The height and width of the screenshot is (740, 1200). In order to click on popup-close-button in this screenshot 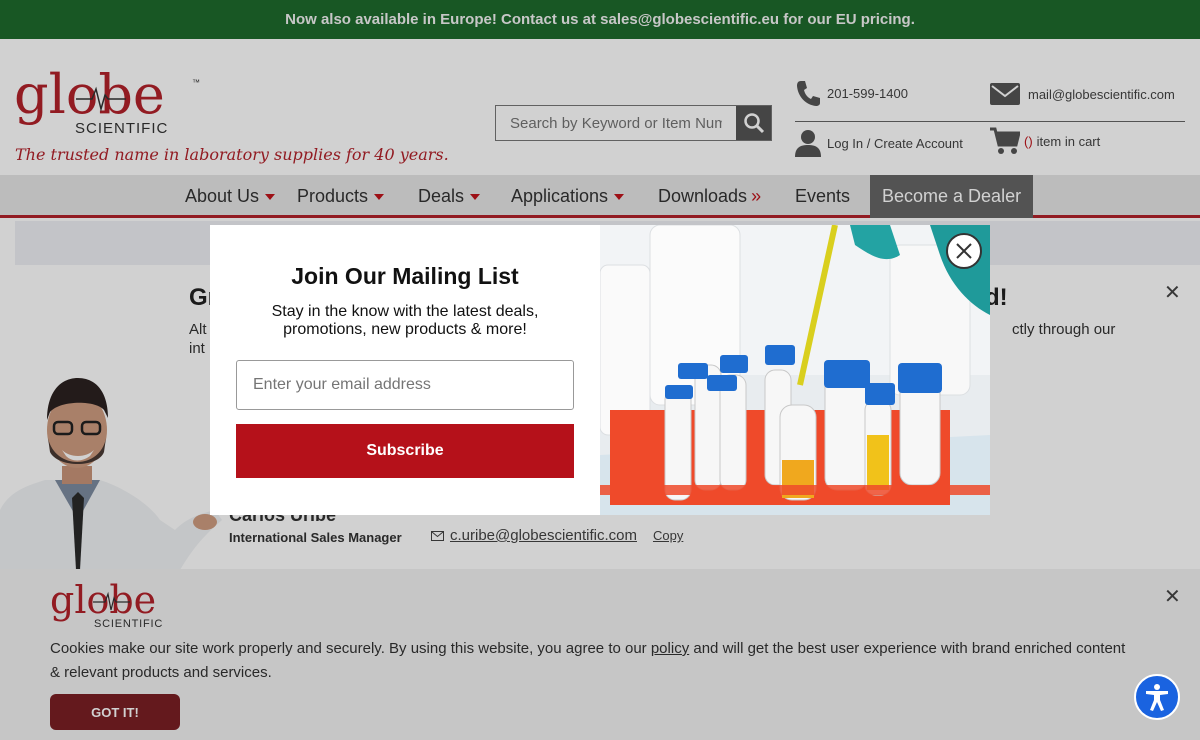, I will do `click(964, 251)`.